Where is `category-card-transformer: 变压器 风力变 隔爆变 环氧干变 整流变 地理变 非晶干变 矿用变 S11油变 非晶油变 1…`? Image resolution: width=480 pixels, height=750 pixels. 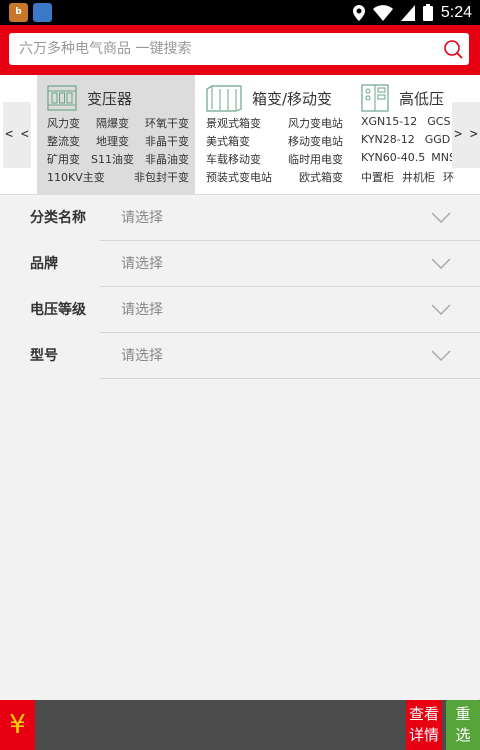 category-card-transformer: 变压器 风力变 隔爆变 环氧干变 整流变 地理变 非晶干变 矿用变 S11油变 非晶油变 1… is located at coordinates (116, 134).